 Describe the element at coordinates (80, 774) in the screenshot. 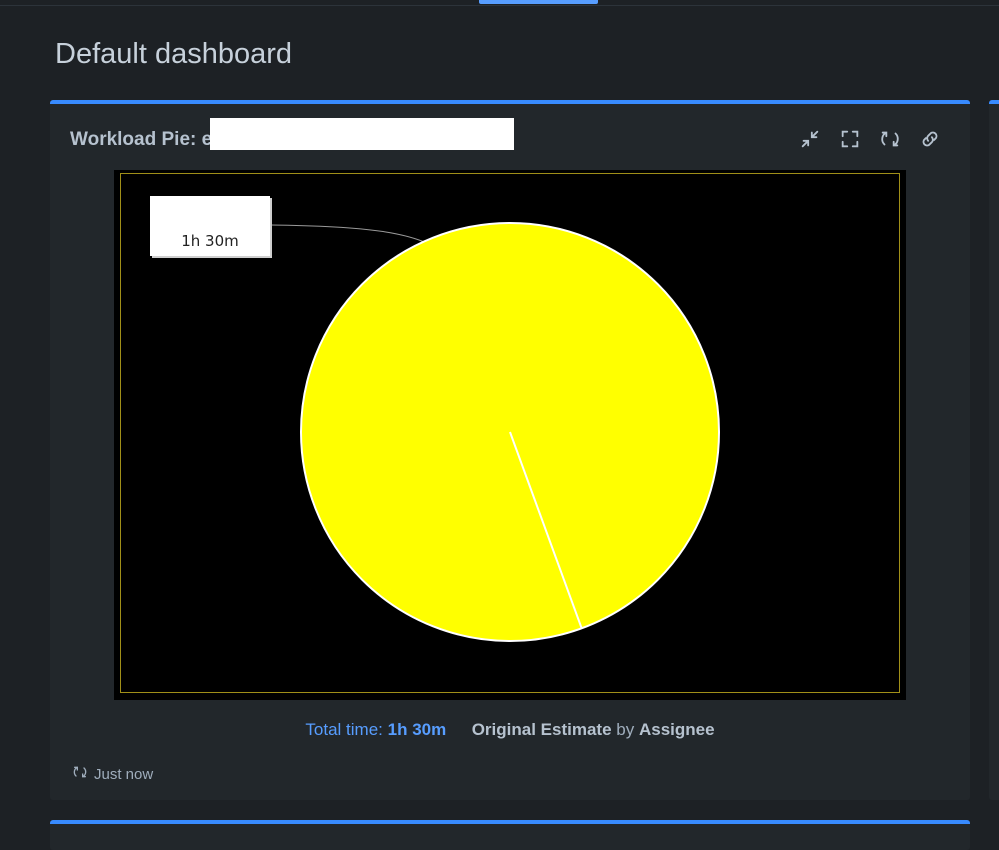

I see `refresh-status-icon` at that location.